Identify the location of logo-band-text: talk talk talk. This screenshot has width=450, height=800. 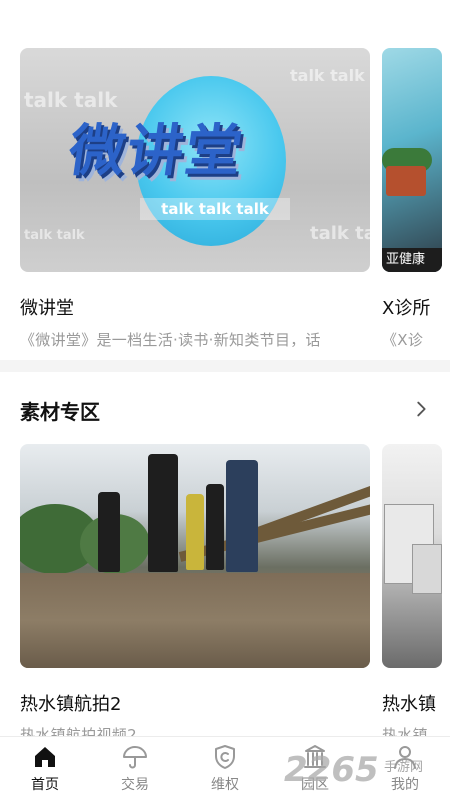
(215, 209).